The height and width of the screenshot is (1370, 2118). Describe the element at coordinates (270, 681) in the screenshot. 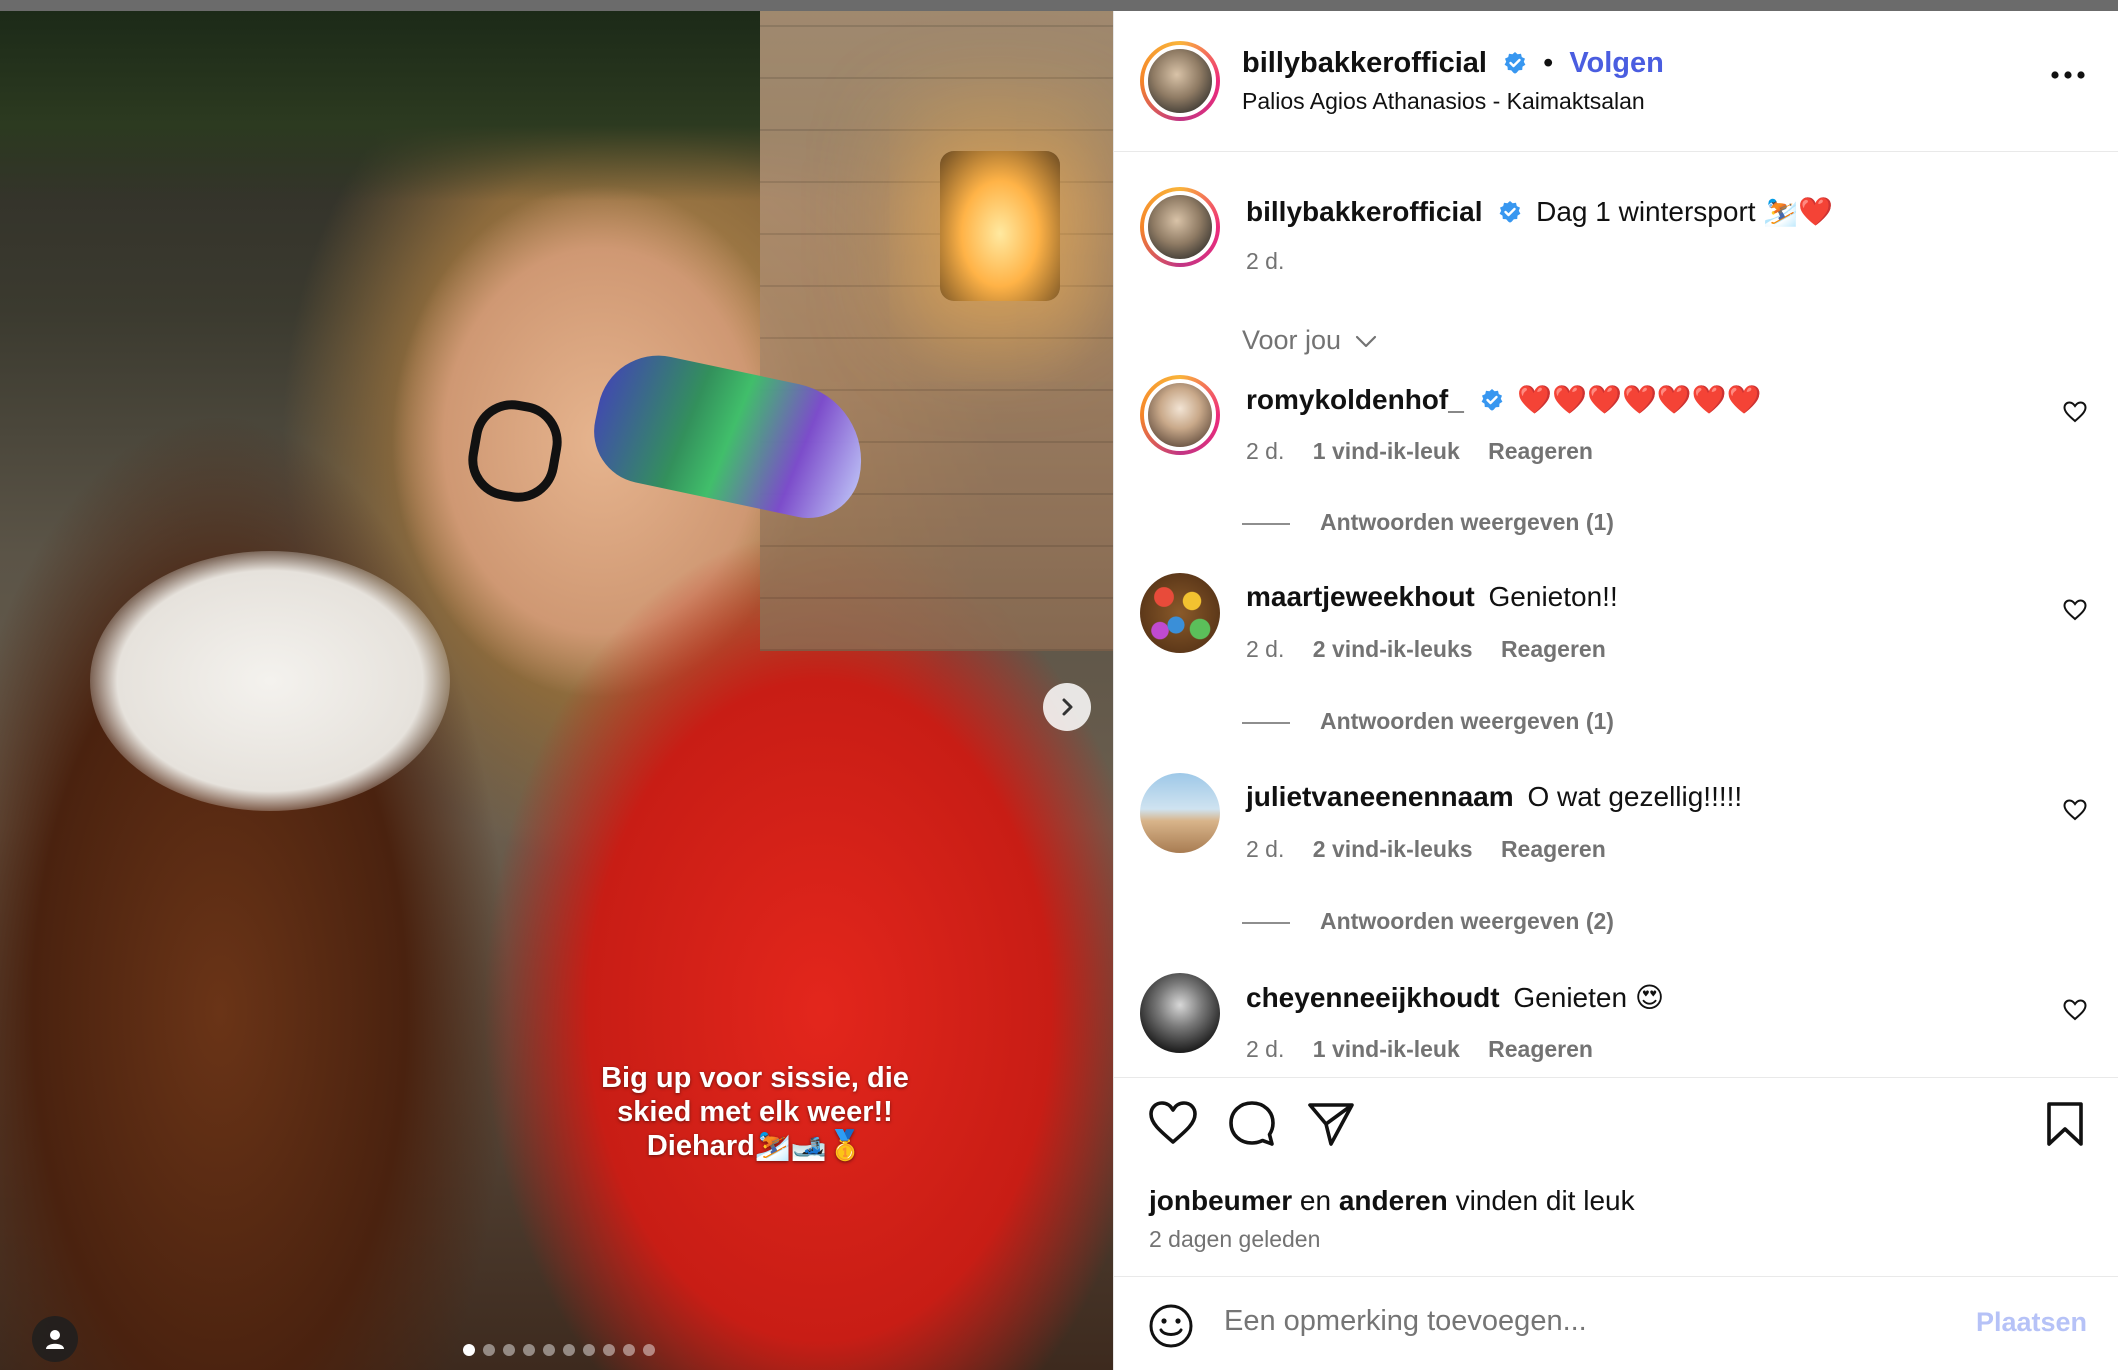

I see `media-white-hood` at that location.